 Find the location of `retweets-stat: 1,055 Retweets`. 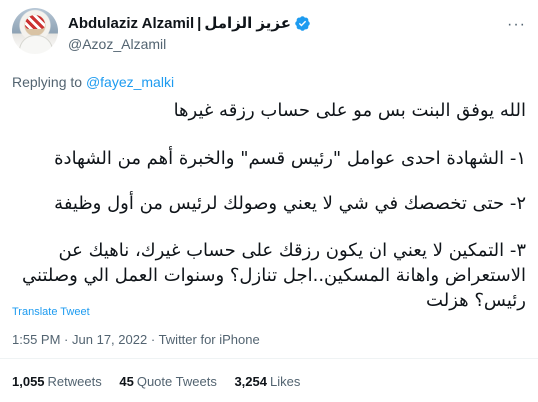

retweets-stat: 1,055 Retweets is located at coordinates (57, 381).